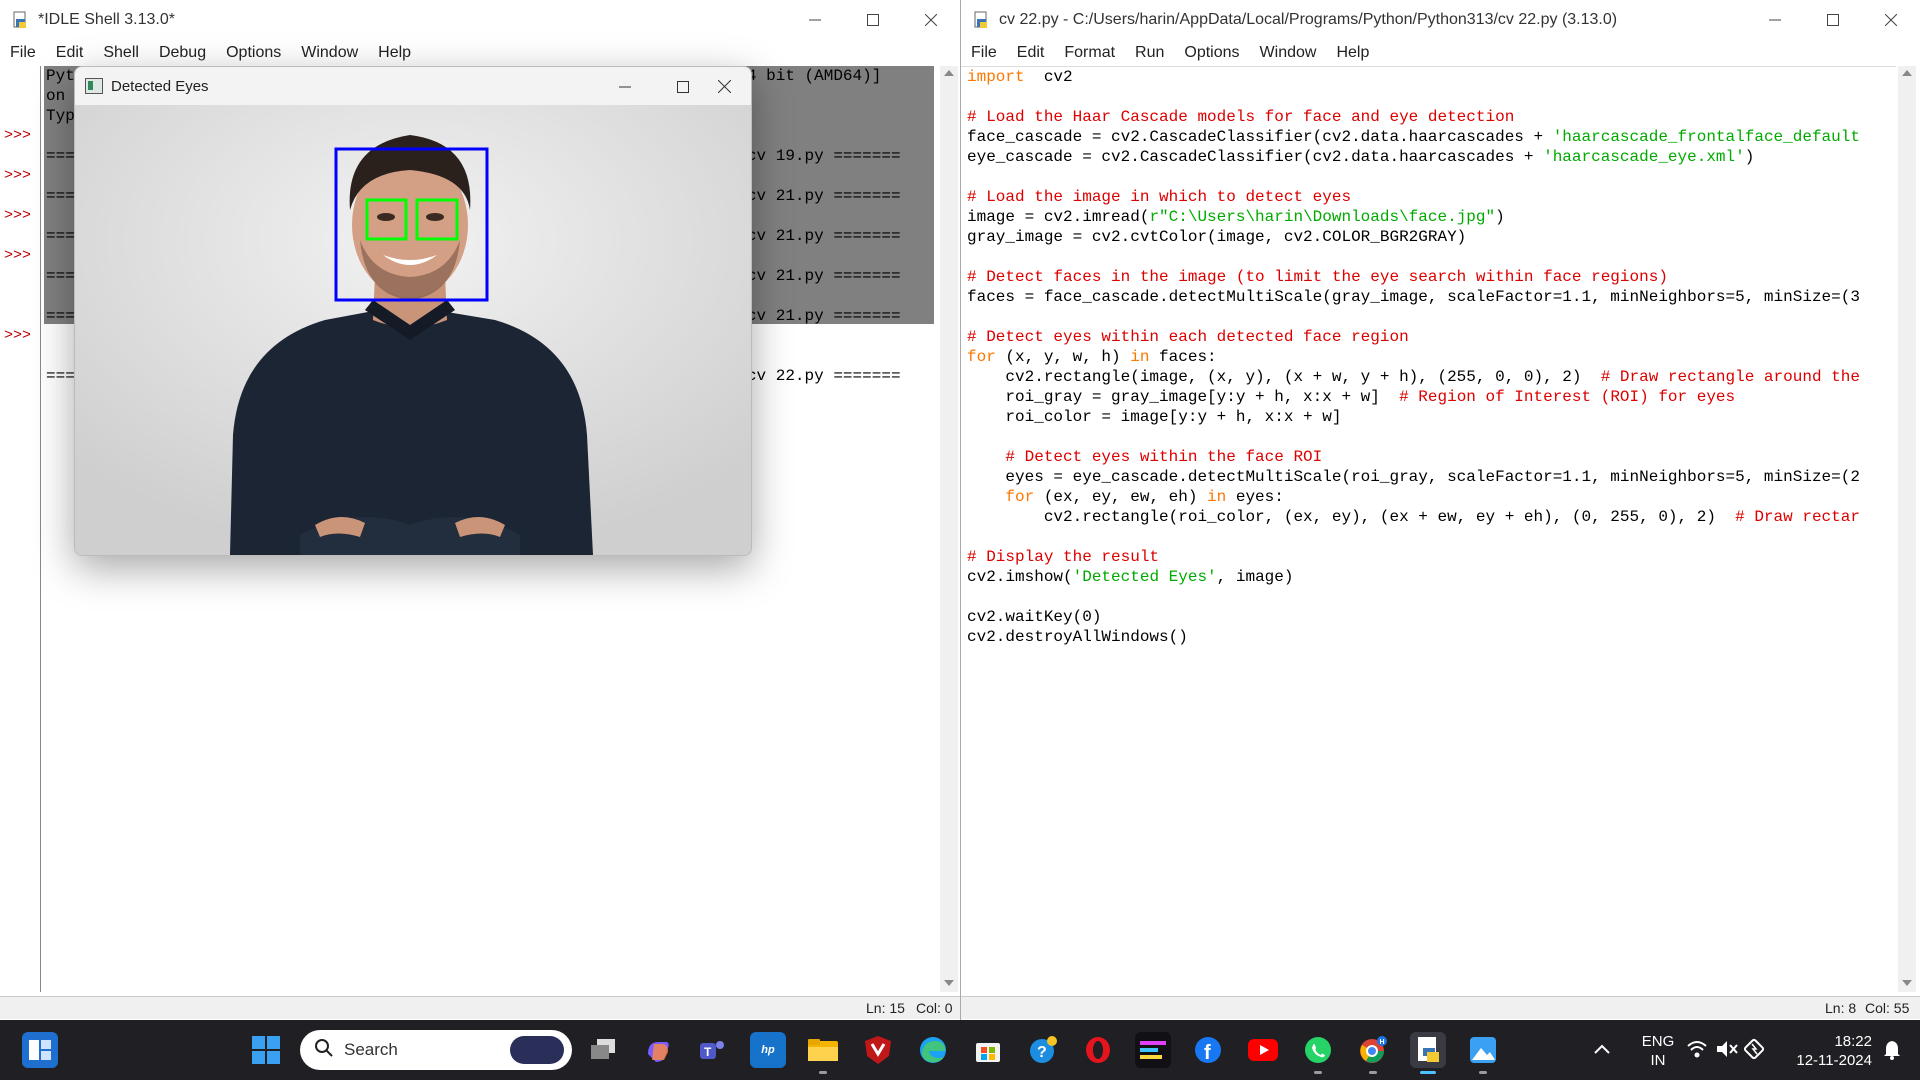  Describe the element at coordinates (121, 53) in the screenshot. I see `menu-shell: Shell` at that location.